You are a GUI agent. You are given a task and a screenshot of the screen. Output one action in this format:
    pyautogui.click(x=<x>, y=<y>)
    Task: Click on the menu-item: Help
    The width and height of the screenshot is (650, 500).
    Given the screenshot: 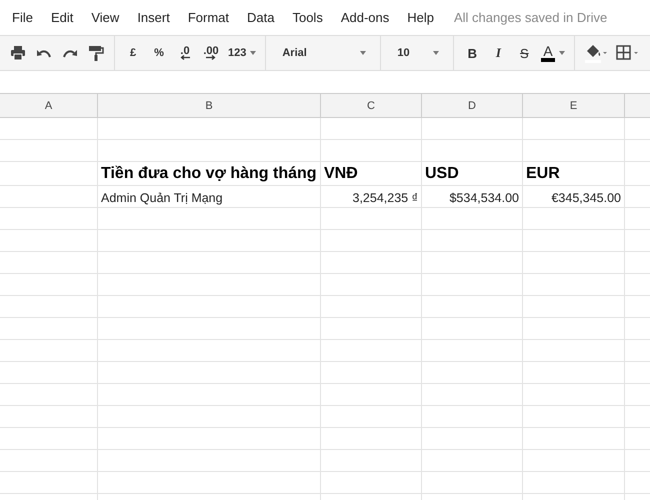 What is the action you would take?
    pyautogui.click(x=420, y=17)
    